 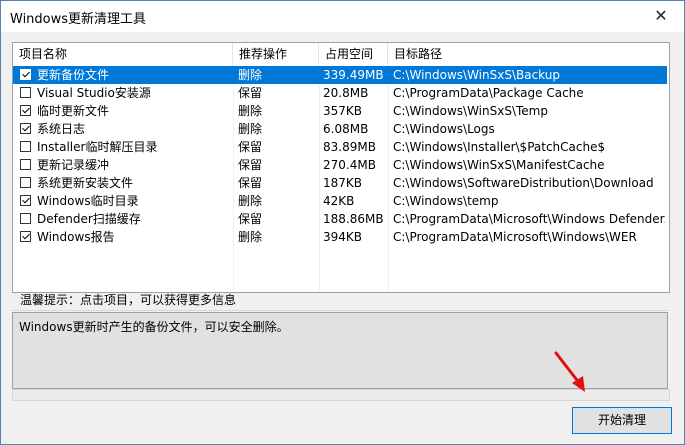 What do you see at coordinates (73, 75) in the screenshot?
I see `cell-name: 更新备份文件` at bounding box center [73, 75].